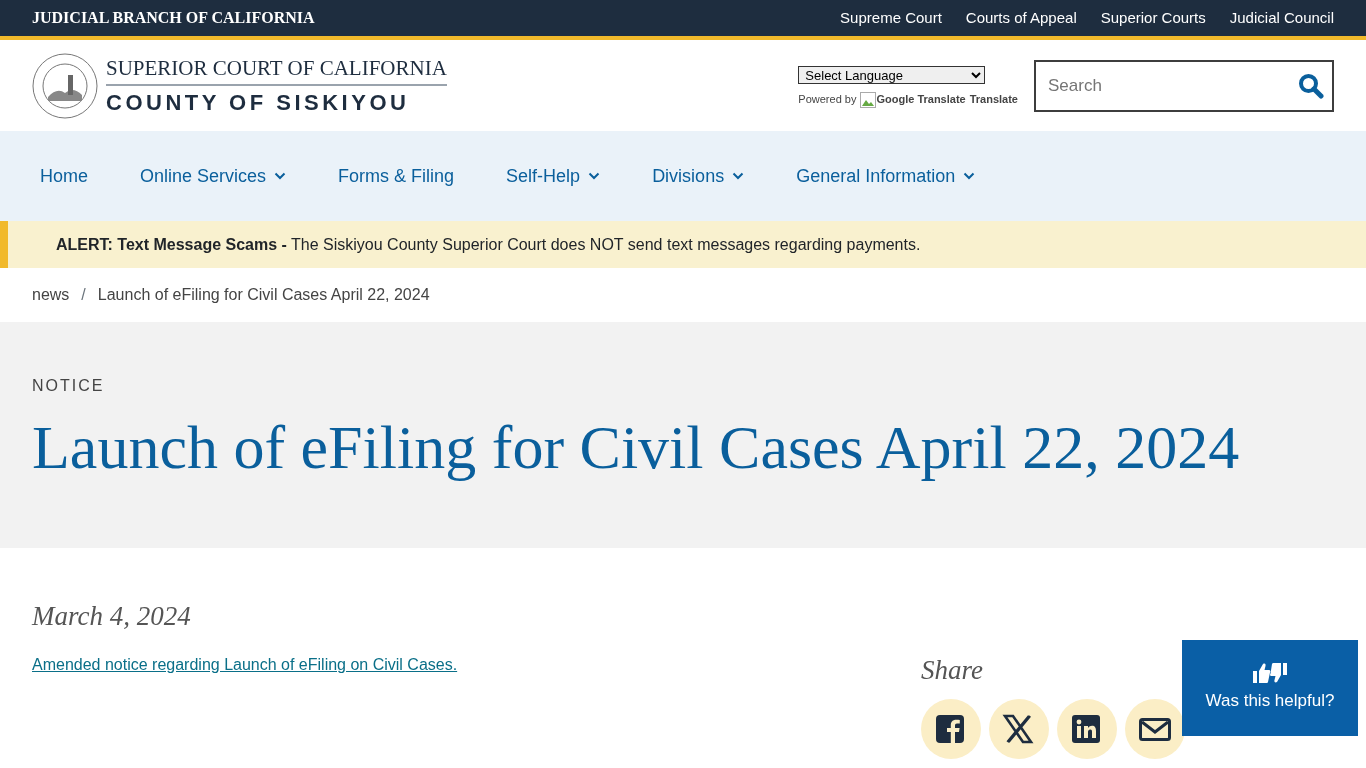  Describe the element at coordinates (213, 176) in the screenshot. I see `nav-link: Online Services` at that location.